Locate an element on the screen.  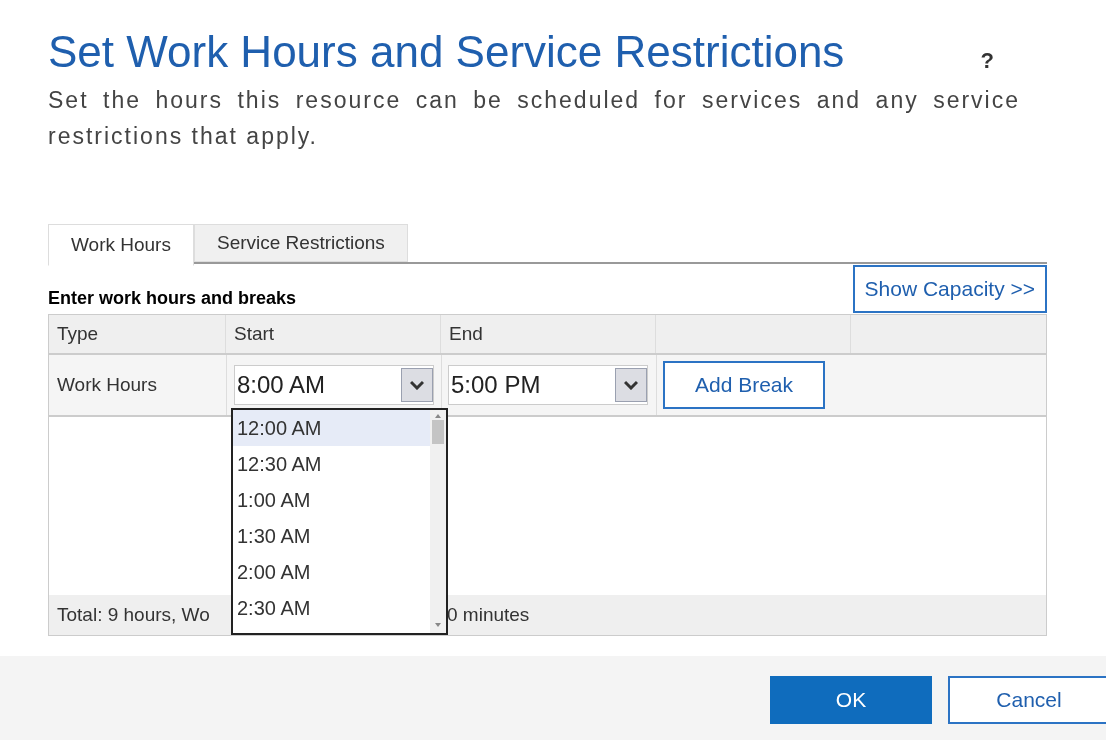
total-summary: 0 minutes is located at coordinates (488, 614).